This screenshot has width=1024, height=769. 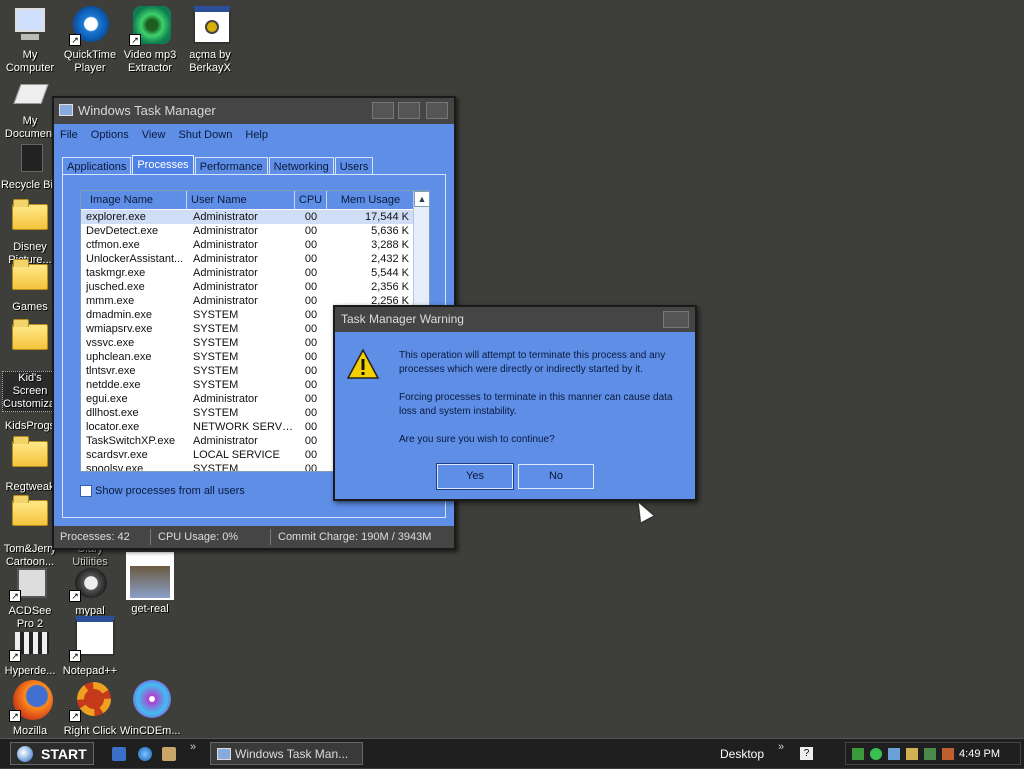 What do you see at coordinates (145, 754) in the screenshot?
I see `internet-explorer-icon` at bounding box center [145, 754].